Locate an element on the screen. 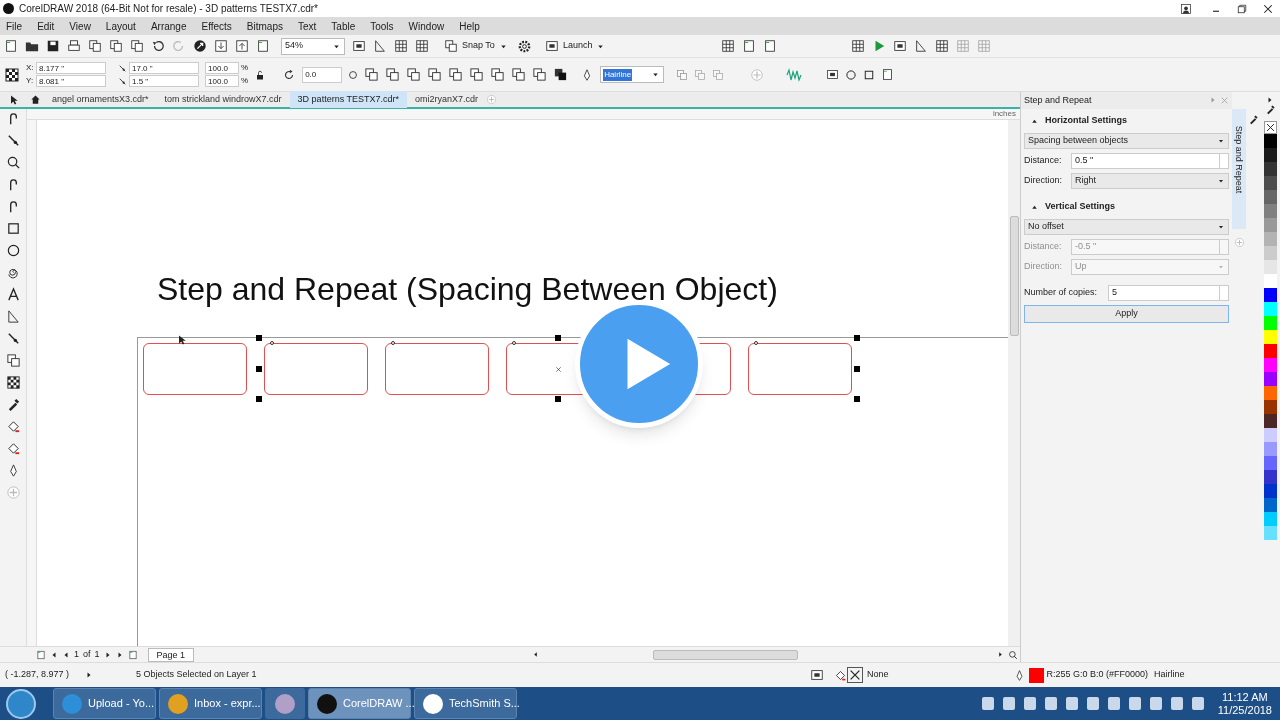  ellipse-tool-icon is located at coordinates (13, 250).